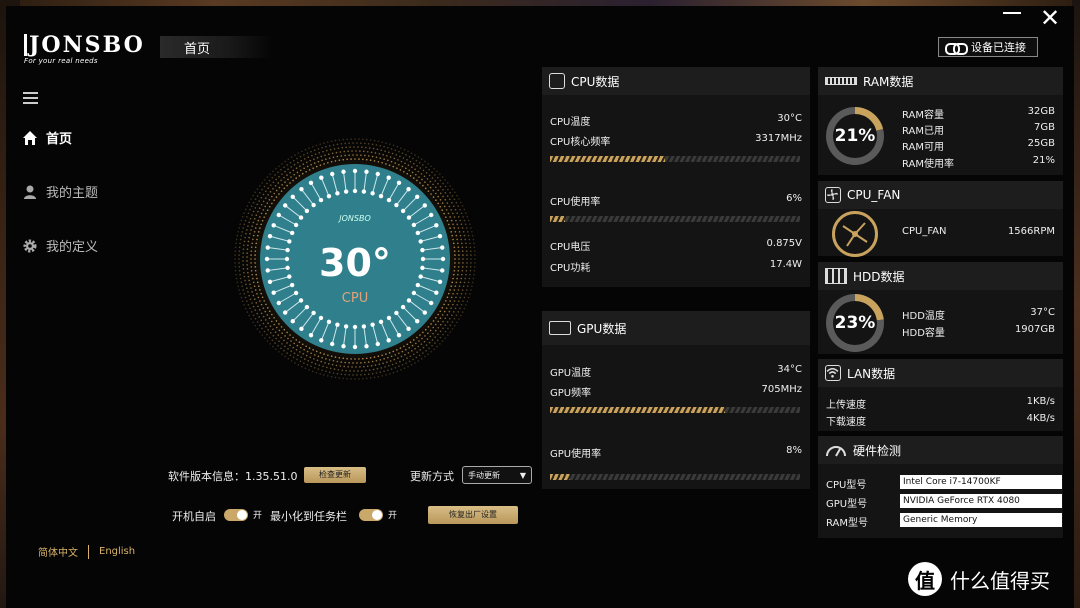 The image size is (1080, 608). Describe the element at coordinates (354, 218) in the screenshot. I see `gauge-brand: JONSBO` at that location.